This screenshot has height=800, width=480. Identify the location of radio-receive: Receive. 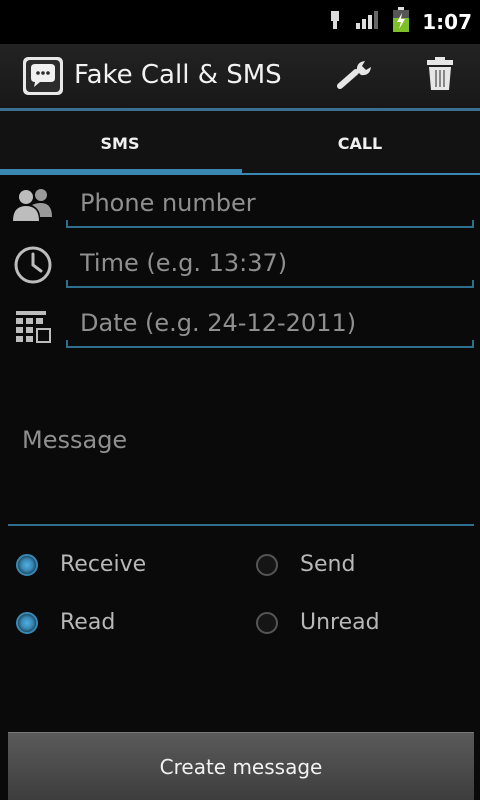
(81, 564).